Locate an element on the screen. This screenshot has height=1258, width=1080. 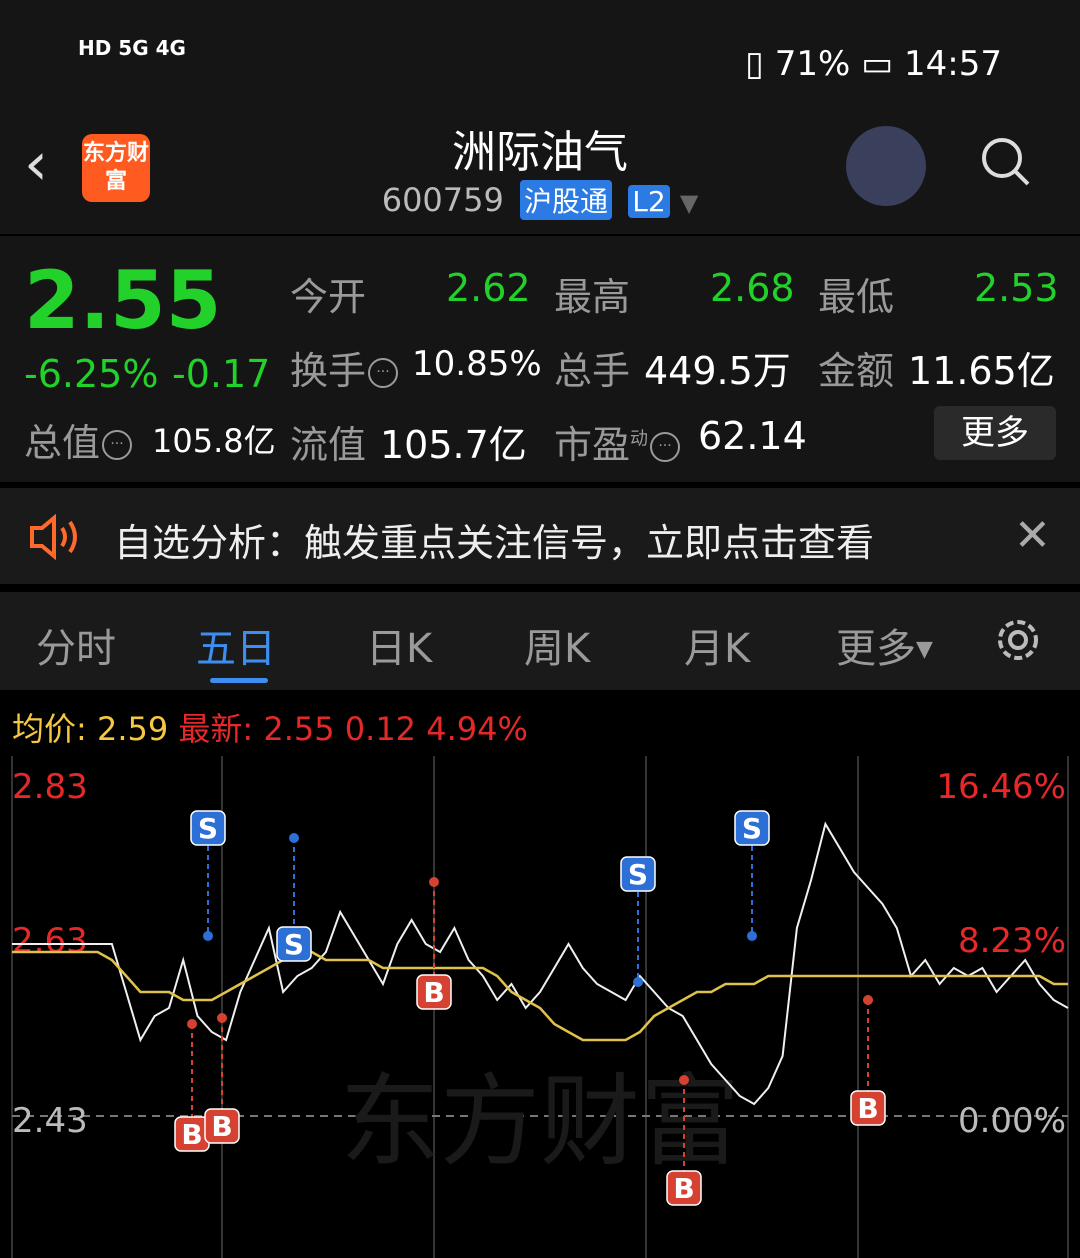
notice-bar: 自选分析：触发重点关注信号，立即点击查看 ✕ is located at coordinates (540, 536).